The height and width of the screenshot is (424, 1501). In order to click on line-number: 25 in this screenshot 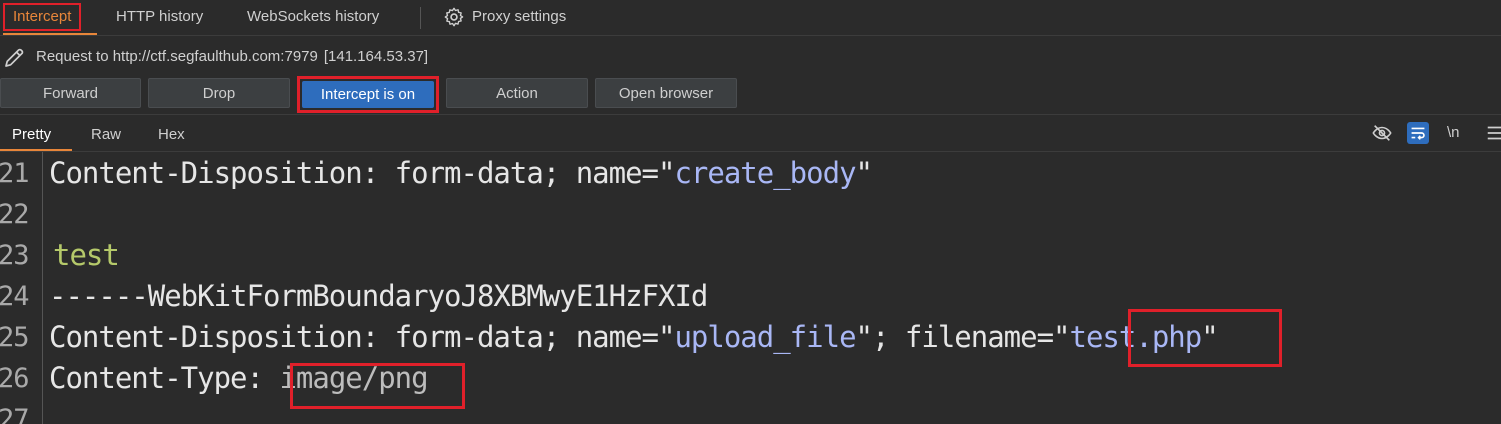, I will do `click(15, 337)`.